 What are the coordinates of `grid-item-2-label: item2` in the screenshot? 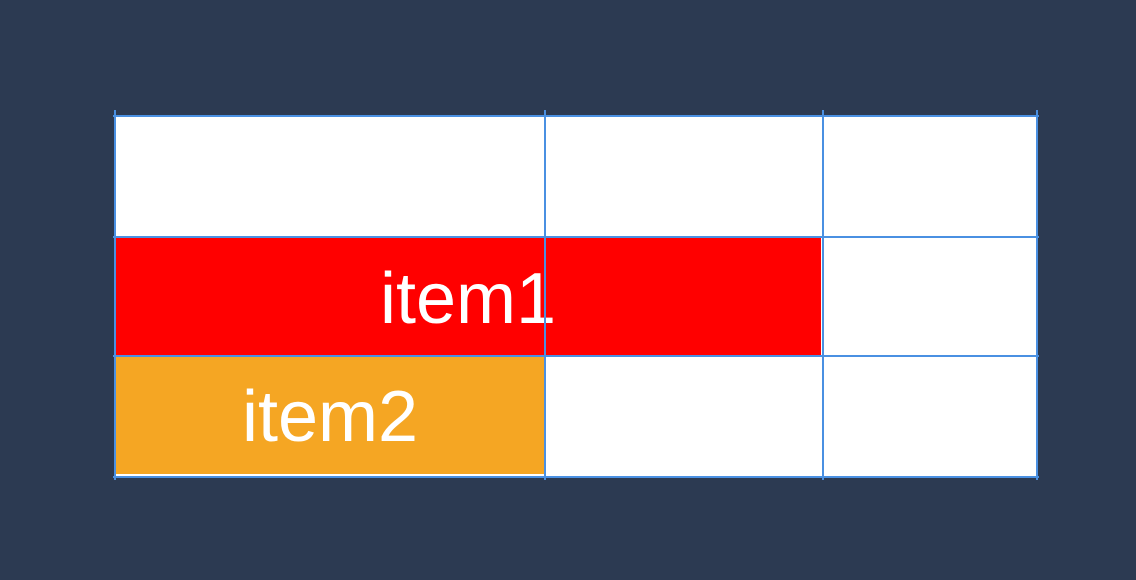 It's located at (330, 417).